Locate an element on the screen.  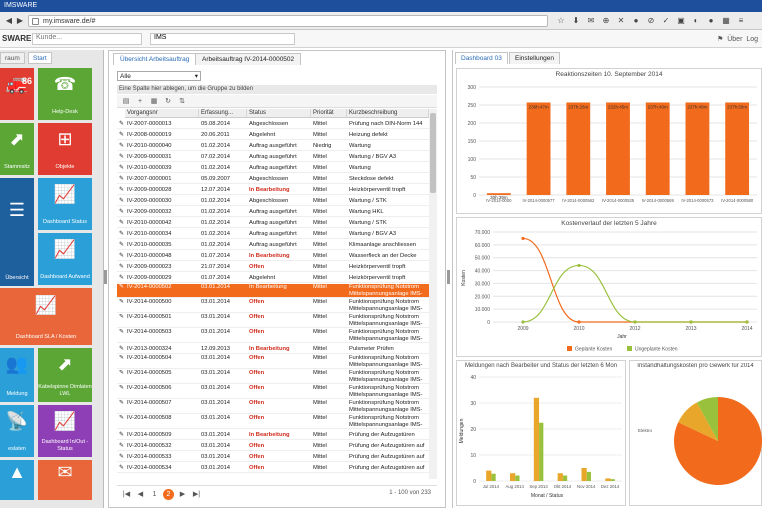
global-search is located at coordinates (222, 39).